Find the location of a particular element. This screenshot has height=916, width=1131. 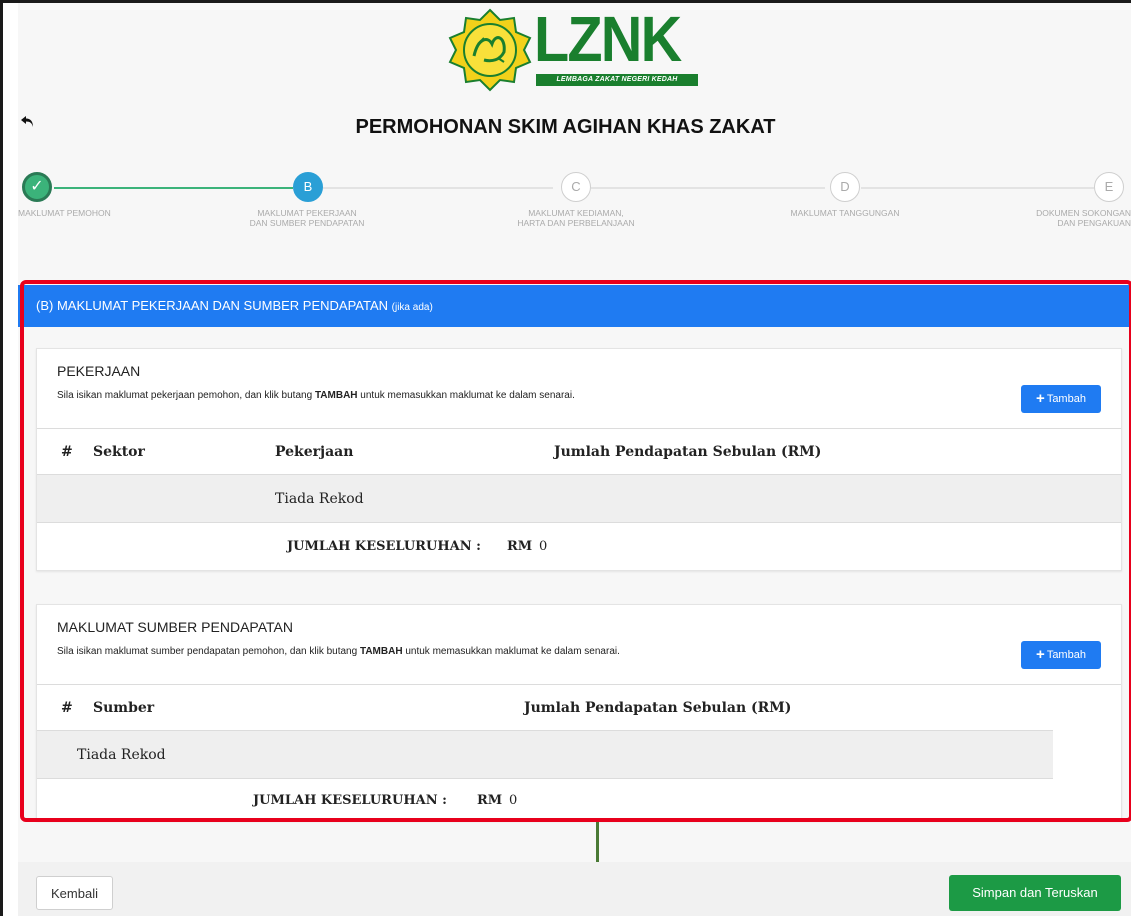

simpan-teruskan-button: Simpan dan Teruskan is located at coordinates (1035, 893).